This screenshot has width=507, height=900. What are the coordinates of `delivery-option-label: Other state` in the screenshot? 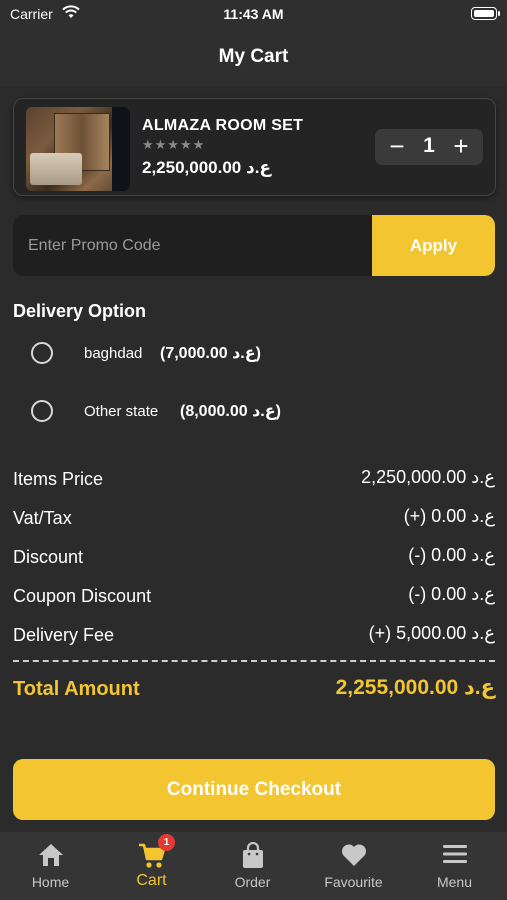 It's located at (121, 411).